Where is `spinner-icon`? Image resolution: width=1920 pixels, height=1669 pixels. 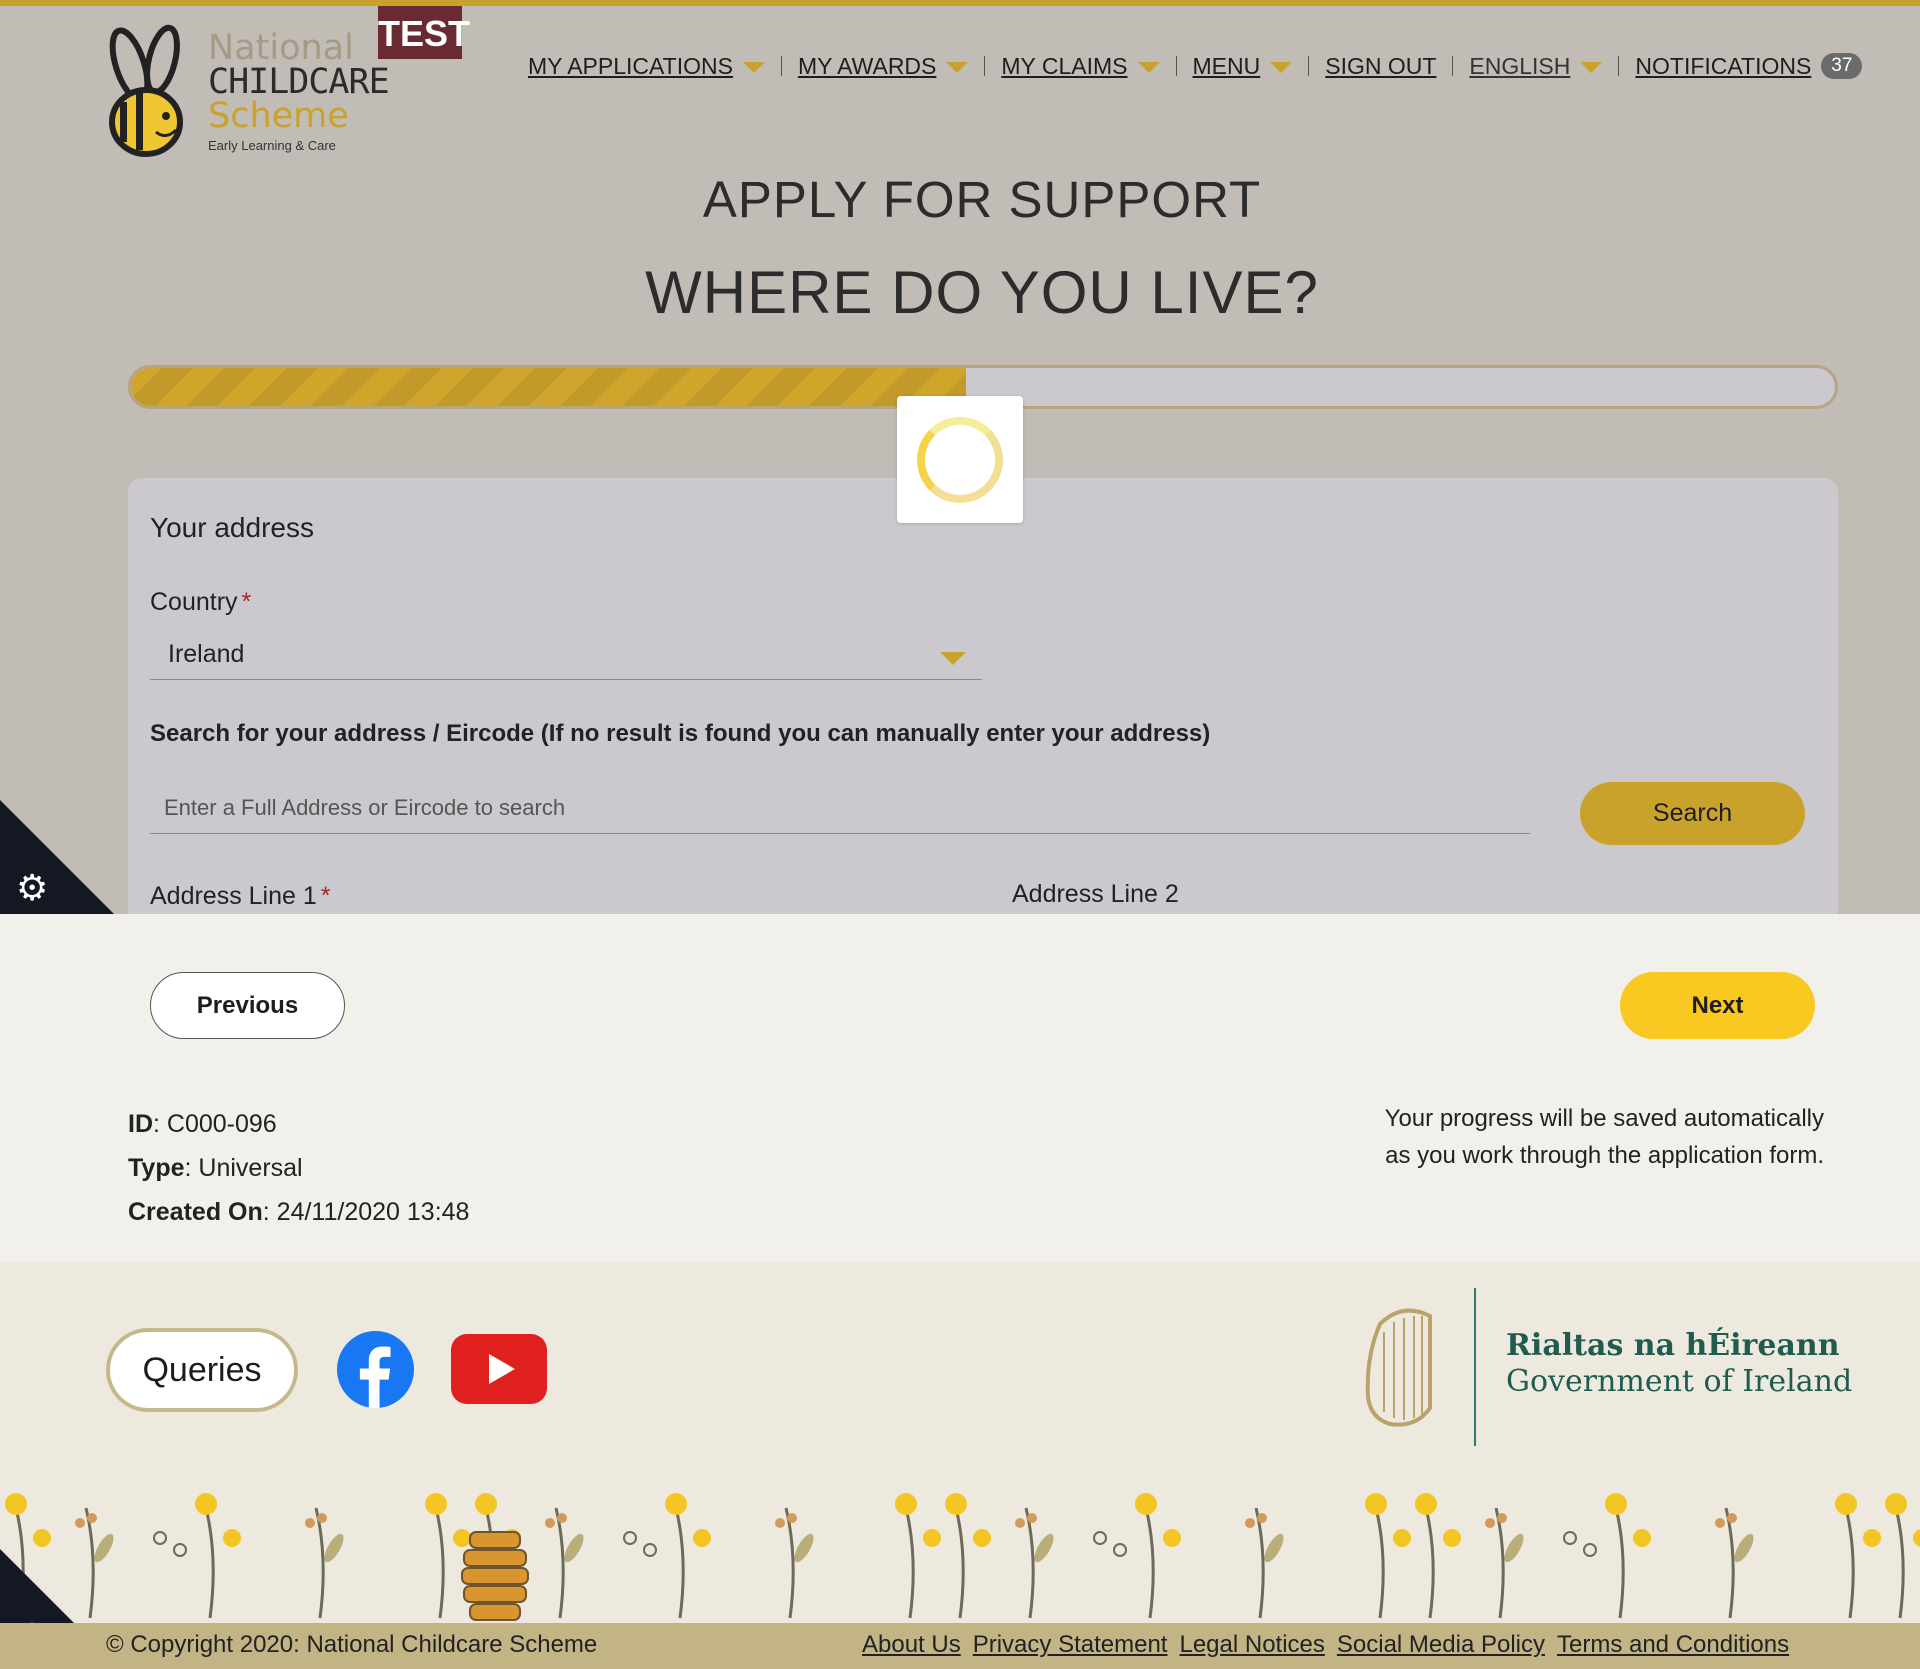 spinner-icon is located at coordinates (960, 460).